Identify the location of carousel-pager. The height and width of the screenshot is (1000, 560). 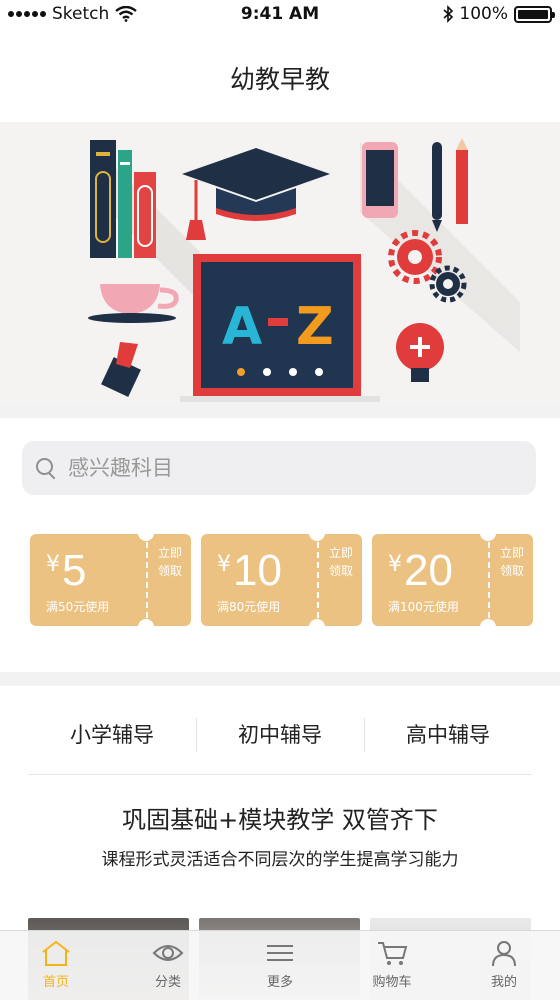
(280, 372).